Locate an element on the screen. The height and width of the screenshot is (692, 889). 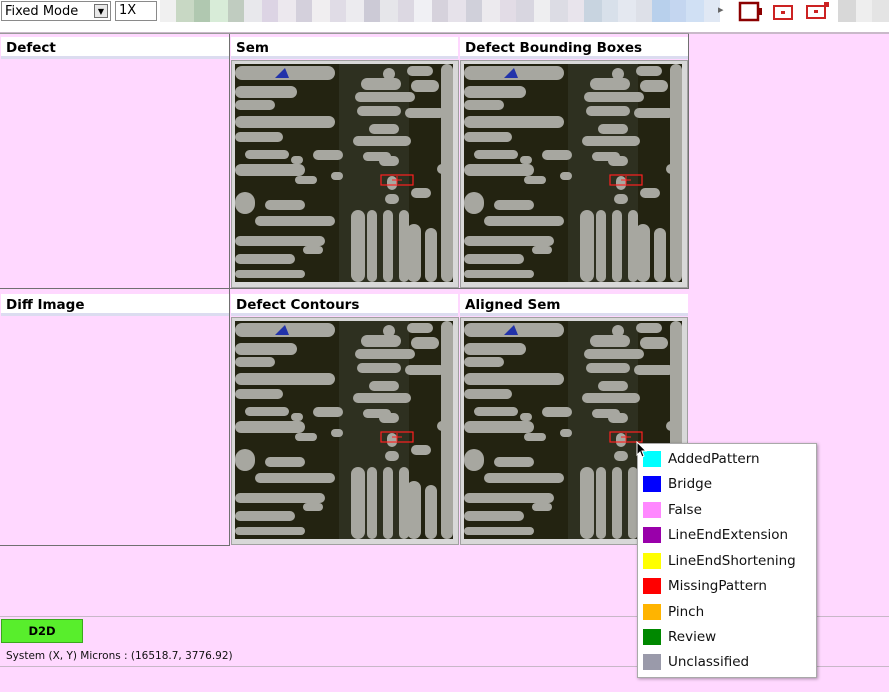
bounding-box-move-icon is located at coordinates (817, 13).